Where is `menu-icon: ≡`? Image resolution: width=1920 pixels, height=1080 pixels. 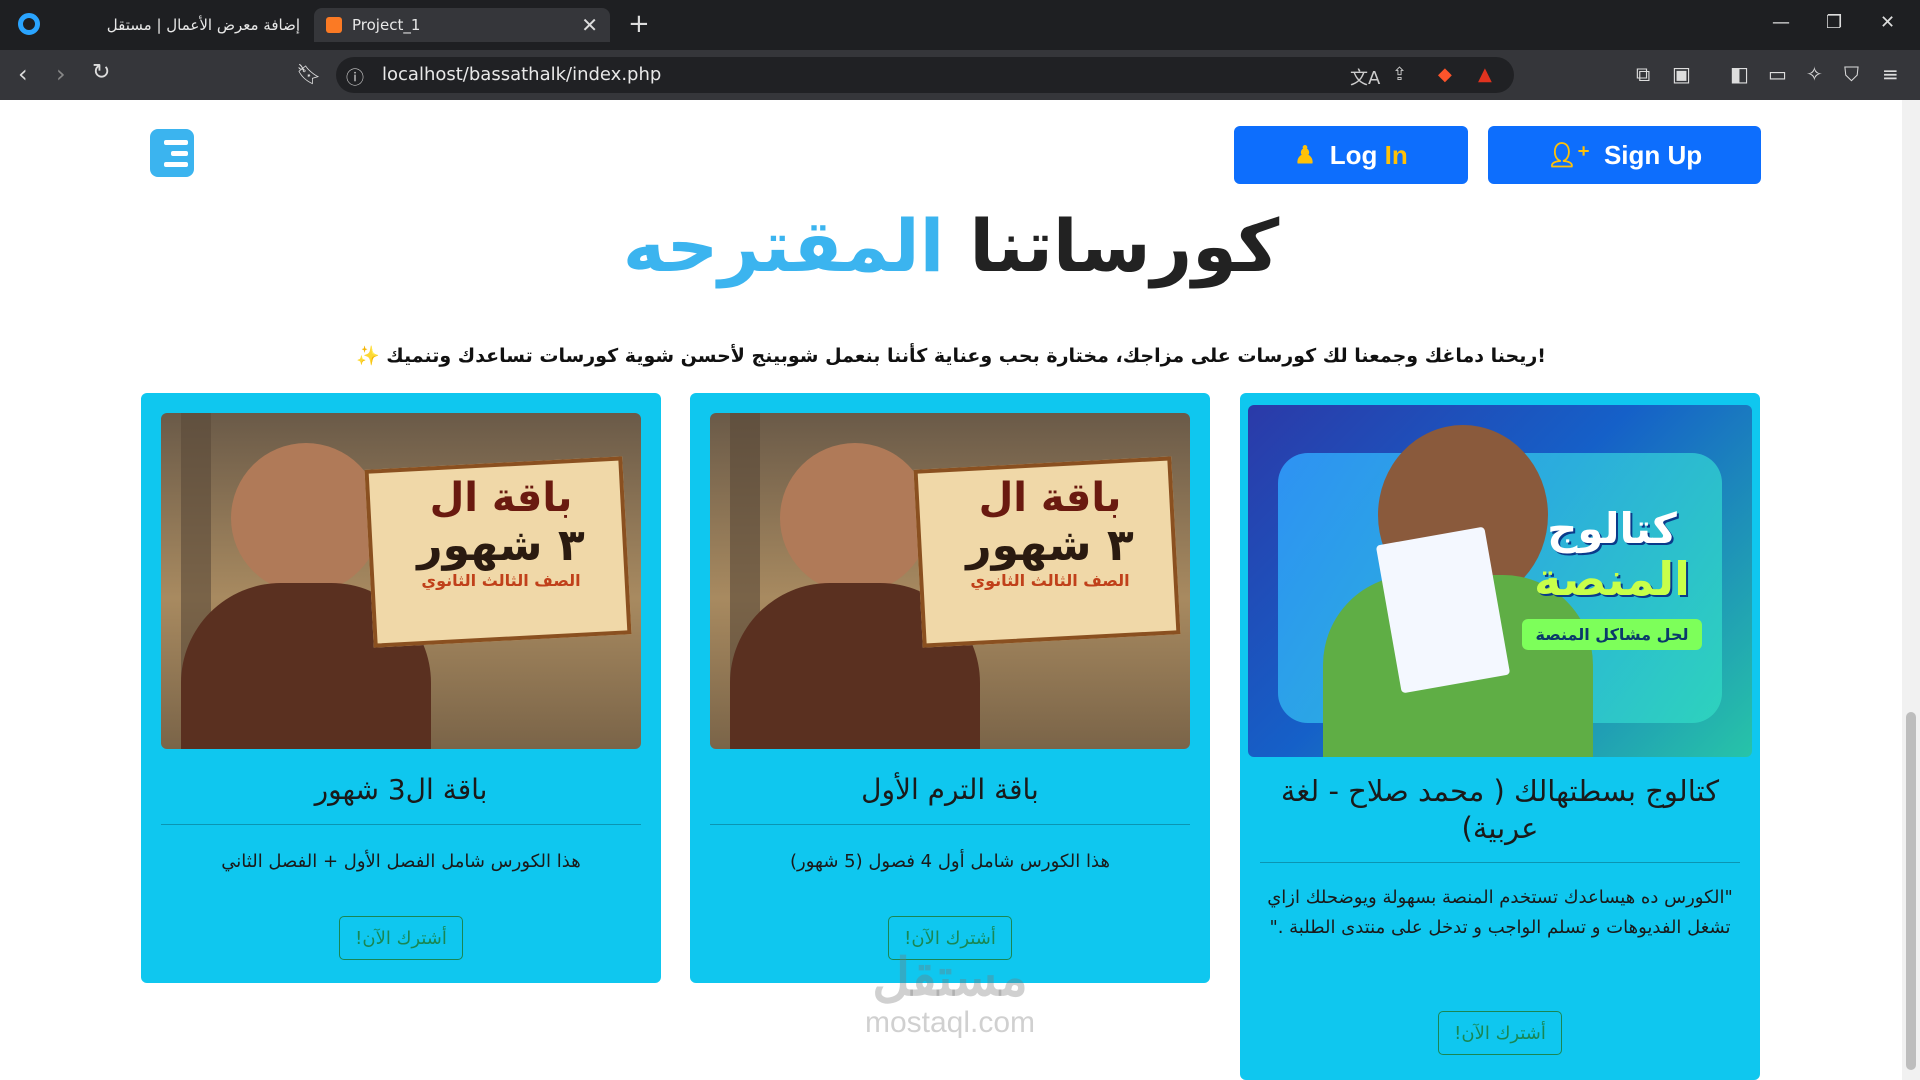 menu-icon: ≡ is located at coordinates (1890, 74).